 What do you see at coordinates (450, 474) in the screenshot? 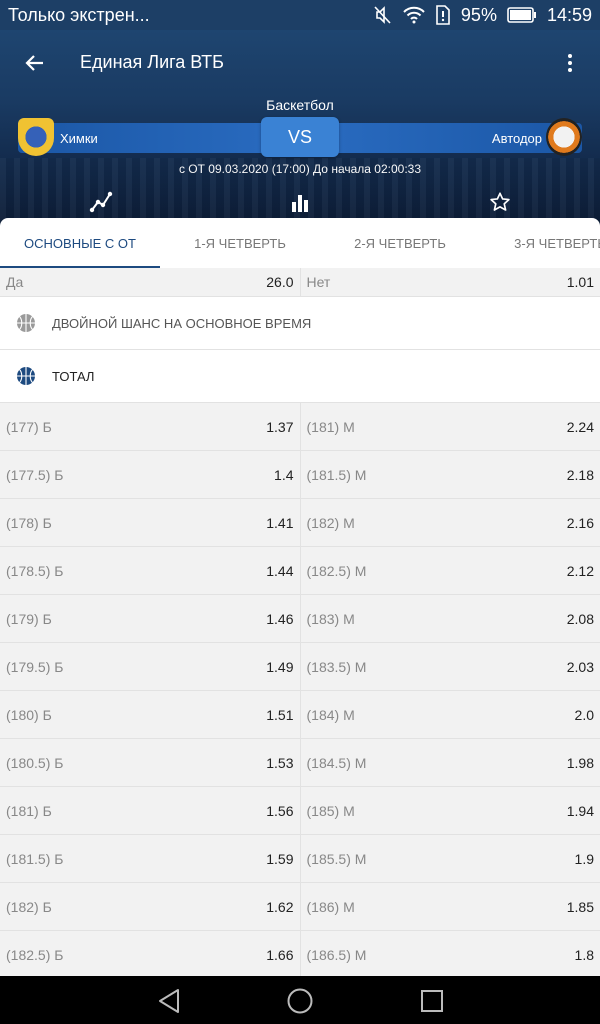
I see `under-odds-cell: (181.5) М 2.18` at bounding box center [450, 474].